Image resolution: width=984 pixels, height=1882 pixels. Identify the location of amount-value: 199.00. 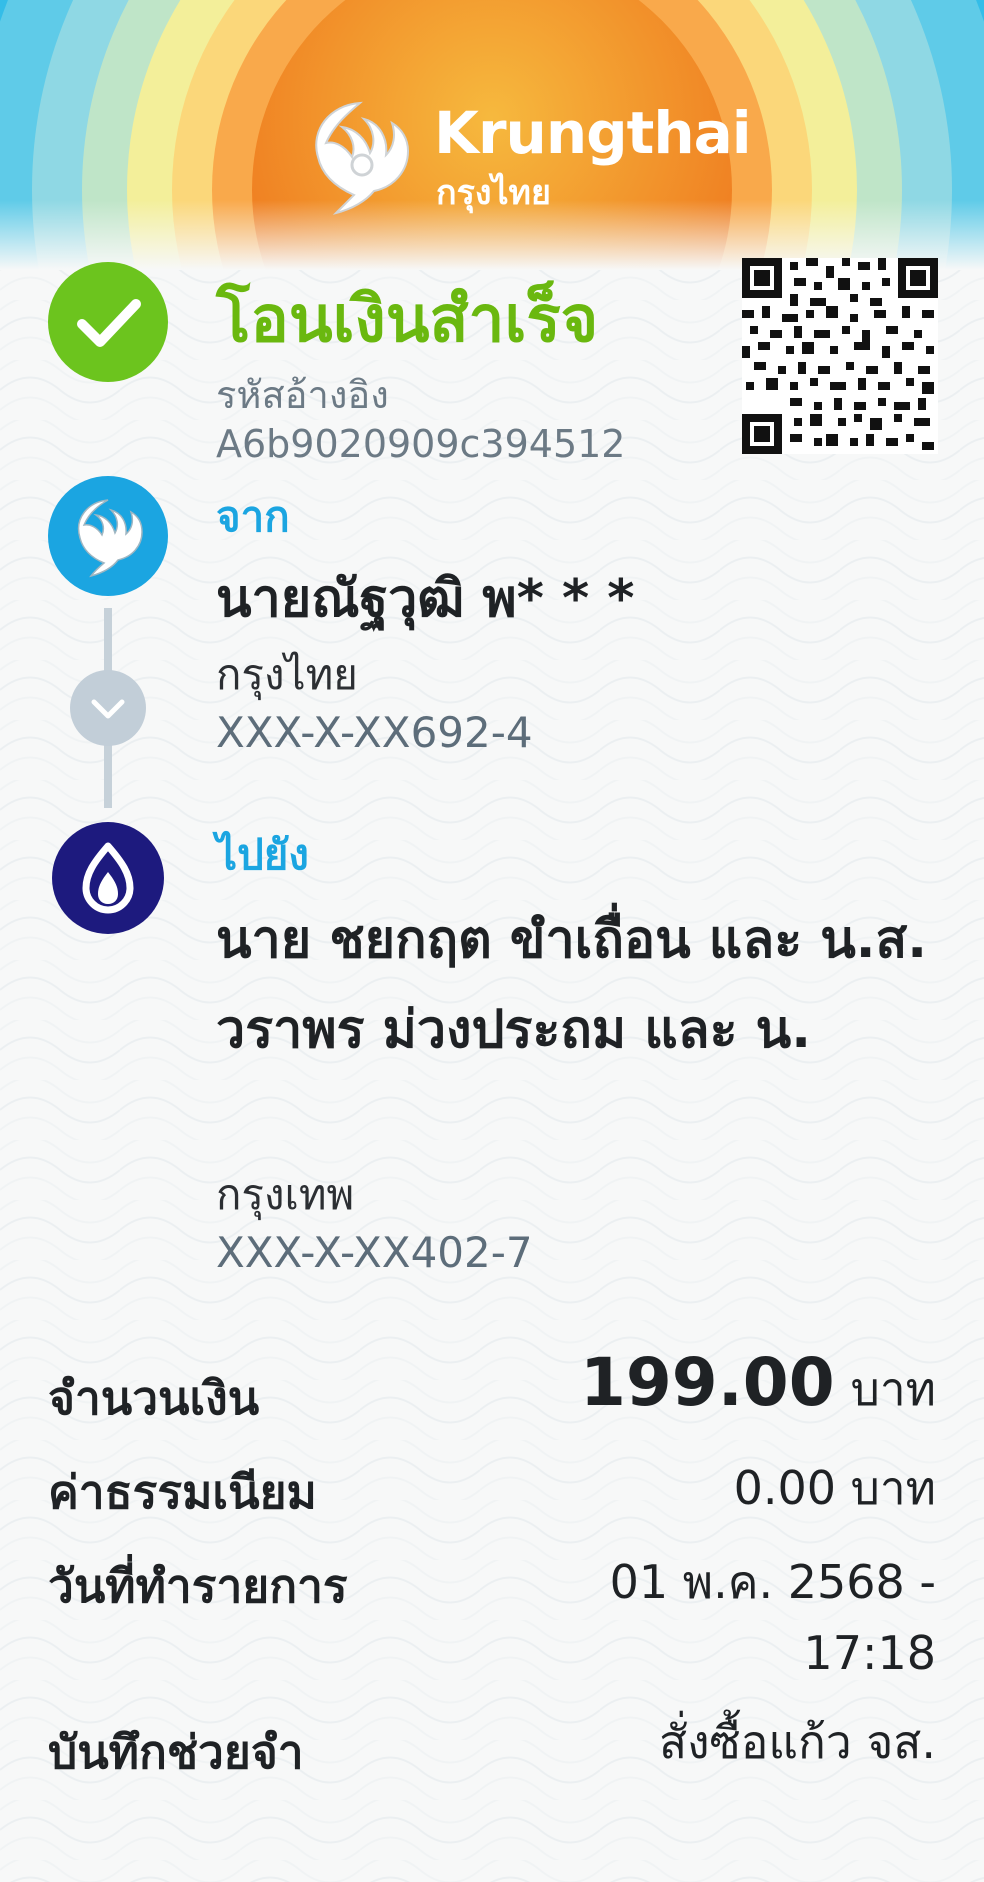
(707, 1382).